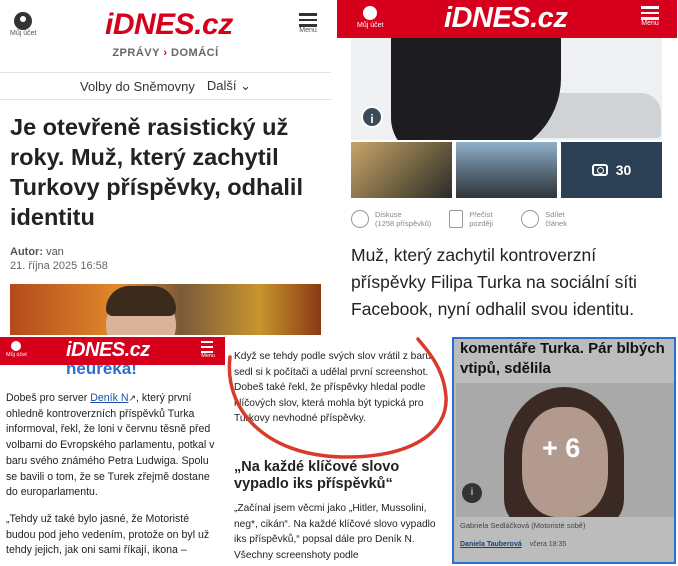 The width and height of the screenshot is (678, 566). Describe the element at coordinates (26, 252) in the screenshot. I see `author-label: Autor:` at that location.